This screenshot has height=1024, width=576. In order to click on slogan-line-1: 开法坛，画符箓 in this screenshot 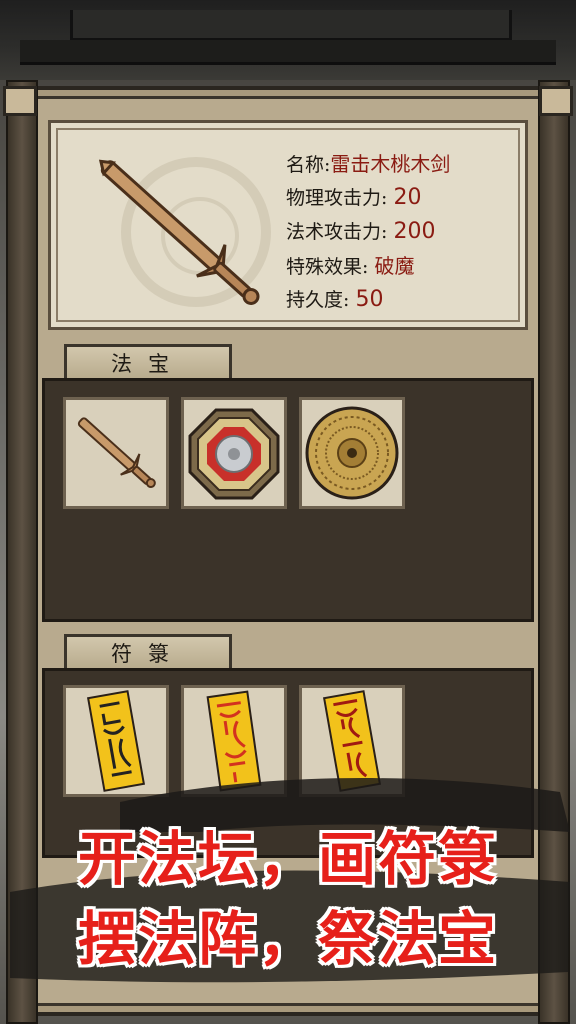, I will do `click(287, 859)`.